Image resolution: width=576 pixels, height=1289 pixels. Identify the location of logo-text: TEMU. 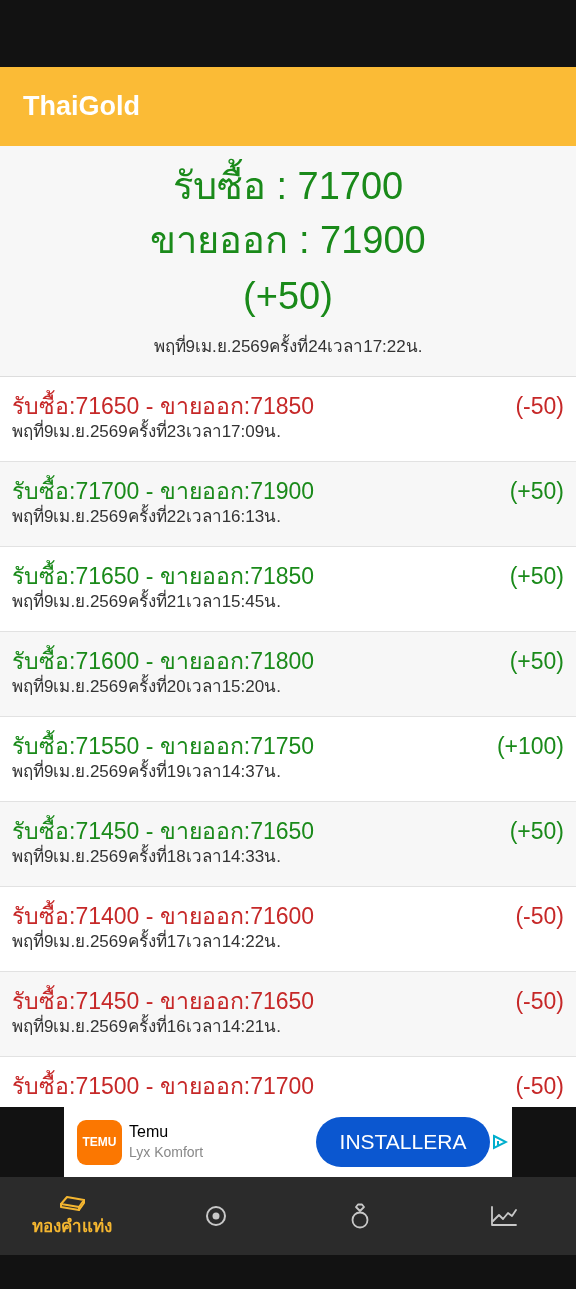
(99, 1142).